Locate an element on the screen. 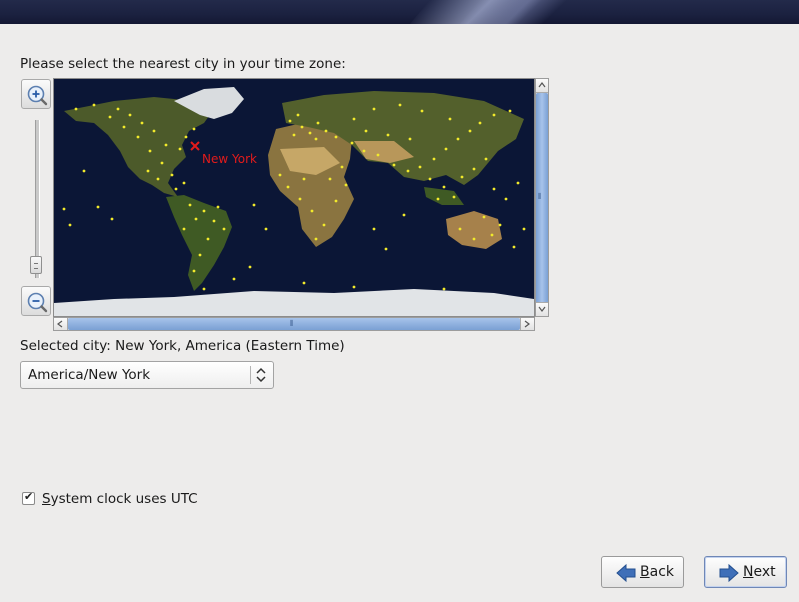  back-button: Back is located at coordinates (642, 572).